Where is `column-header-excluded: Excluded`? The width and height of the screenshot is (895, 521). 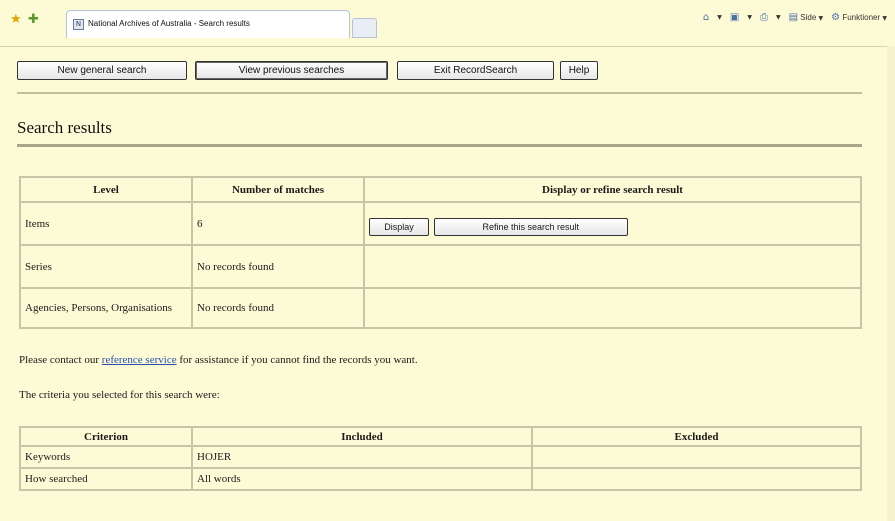 column-header-excluded: Excluded is located at coordinates (696, 436).